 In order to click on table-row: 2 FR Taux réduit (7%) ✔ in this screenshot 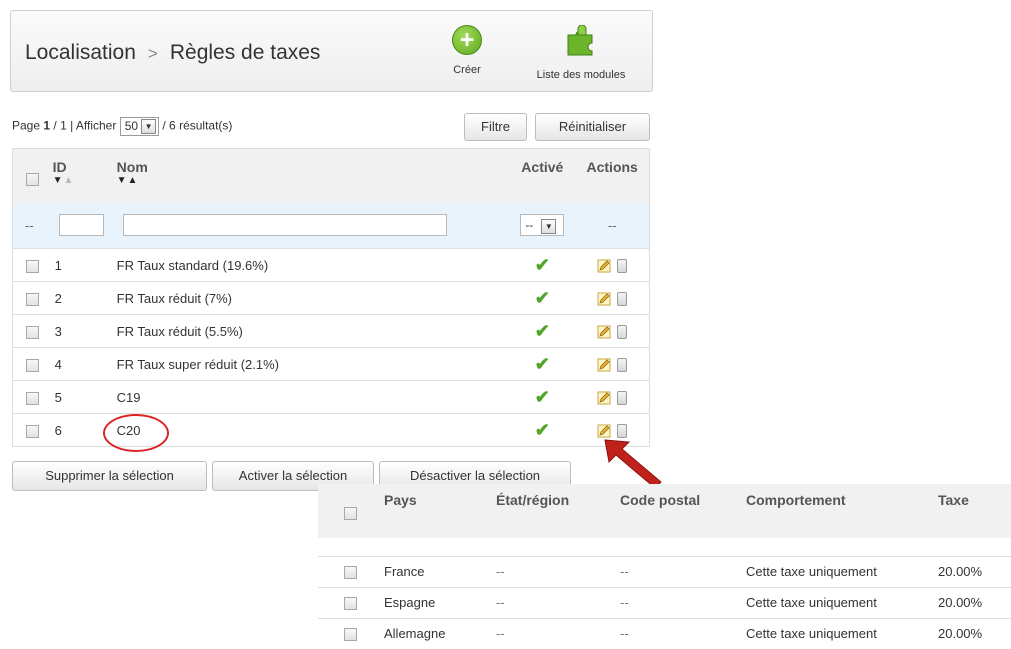, I will do `click(331, 298)`.